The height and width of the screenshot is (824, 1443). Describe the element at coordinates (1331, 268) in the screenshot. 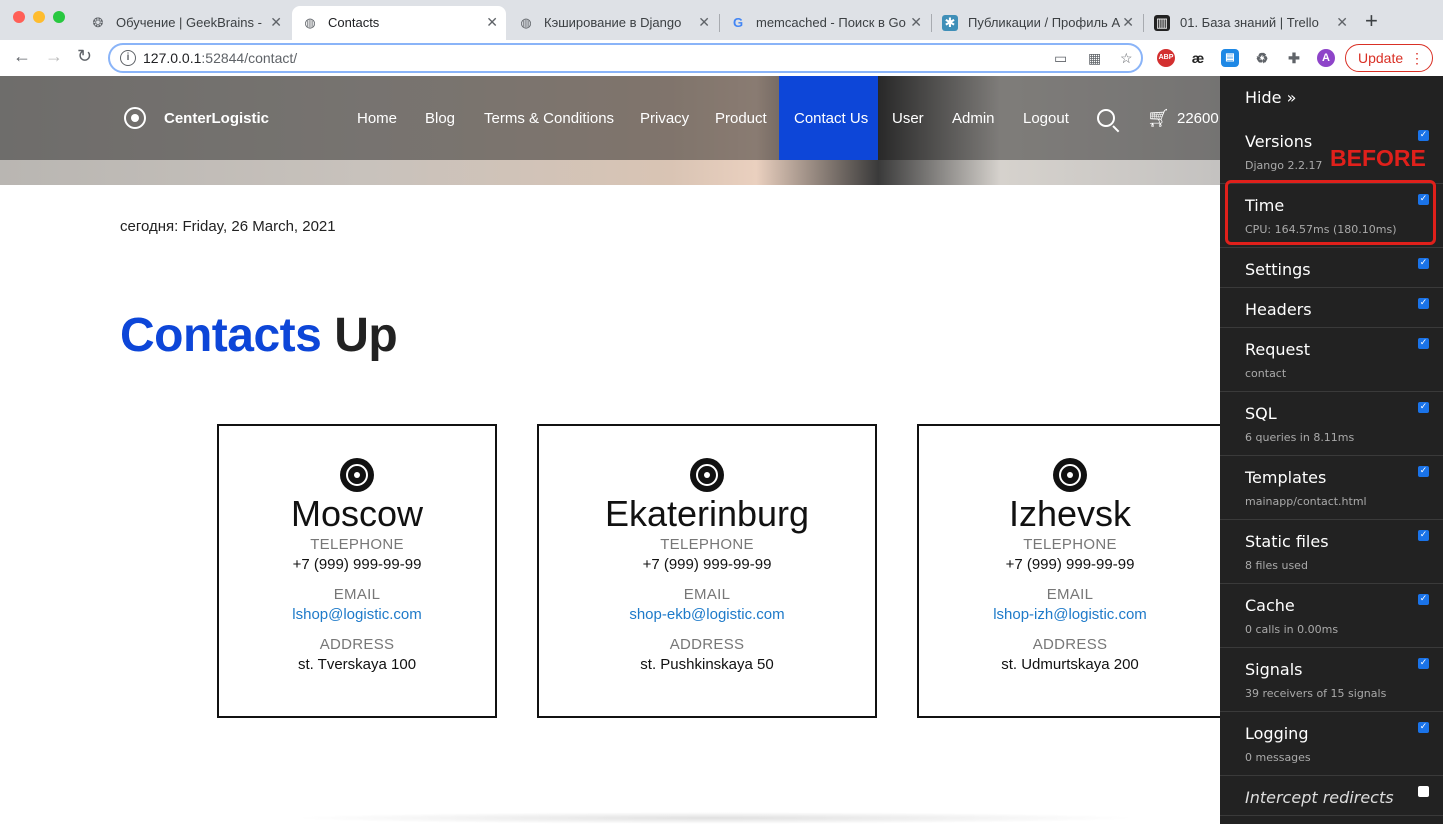

I see `panel-settings: Settings ✓` at that location.